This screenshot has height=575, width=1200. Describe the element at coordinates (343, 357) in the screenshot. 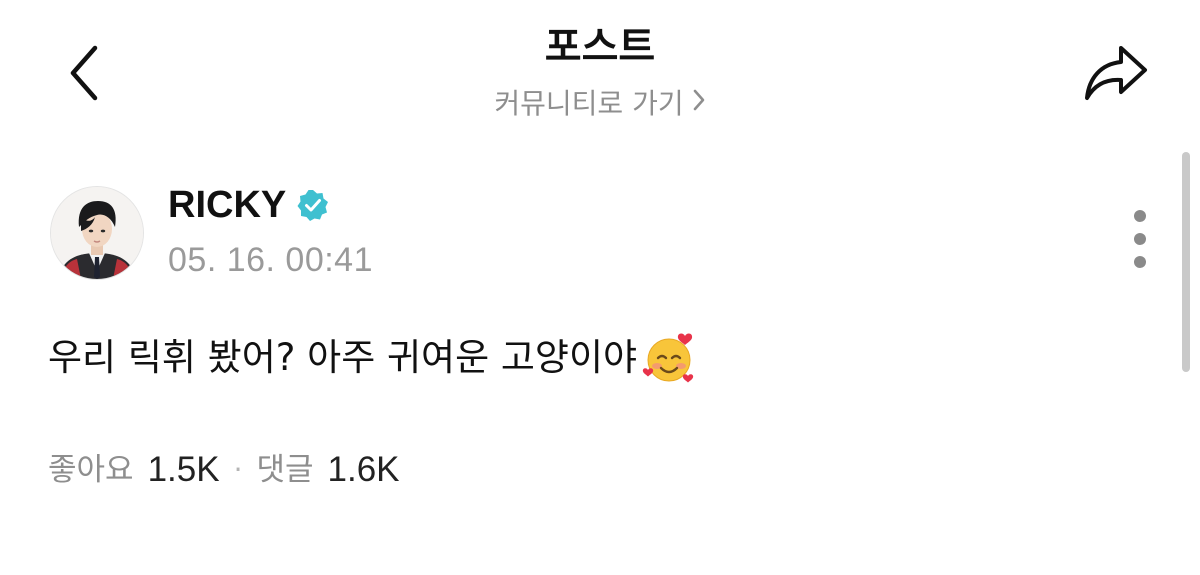

I see `post-text: 우리 릭휘 봤어? 아주 귀여운 고양이야` at that location.